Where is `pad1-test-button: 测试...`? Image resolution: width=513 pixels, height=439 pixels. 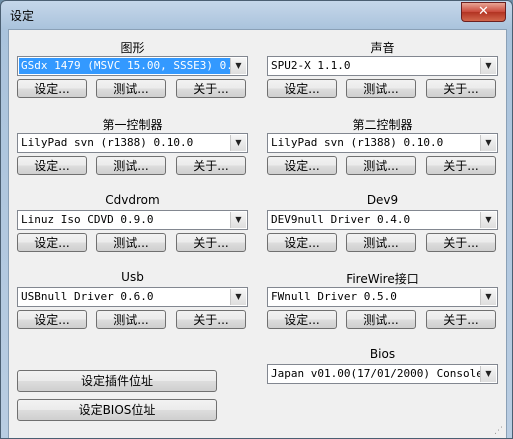 pad1-test-button: 测试... is located at coordinates (131, 165).